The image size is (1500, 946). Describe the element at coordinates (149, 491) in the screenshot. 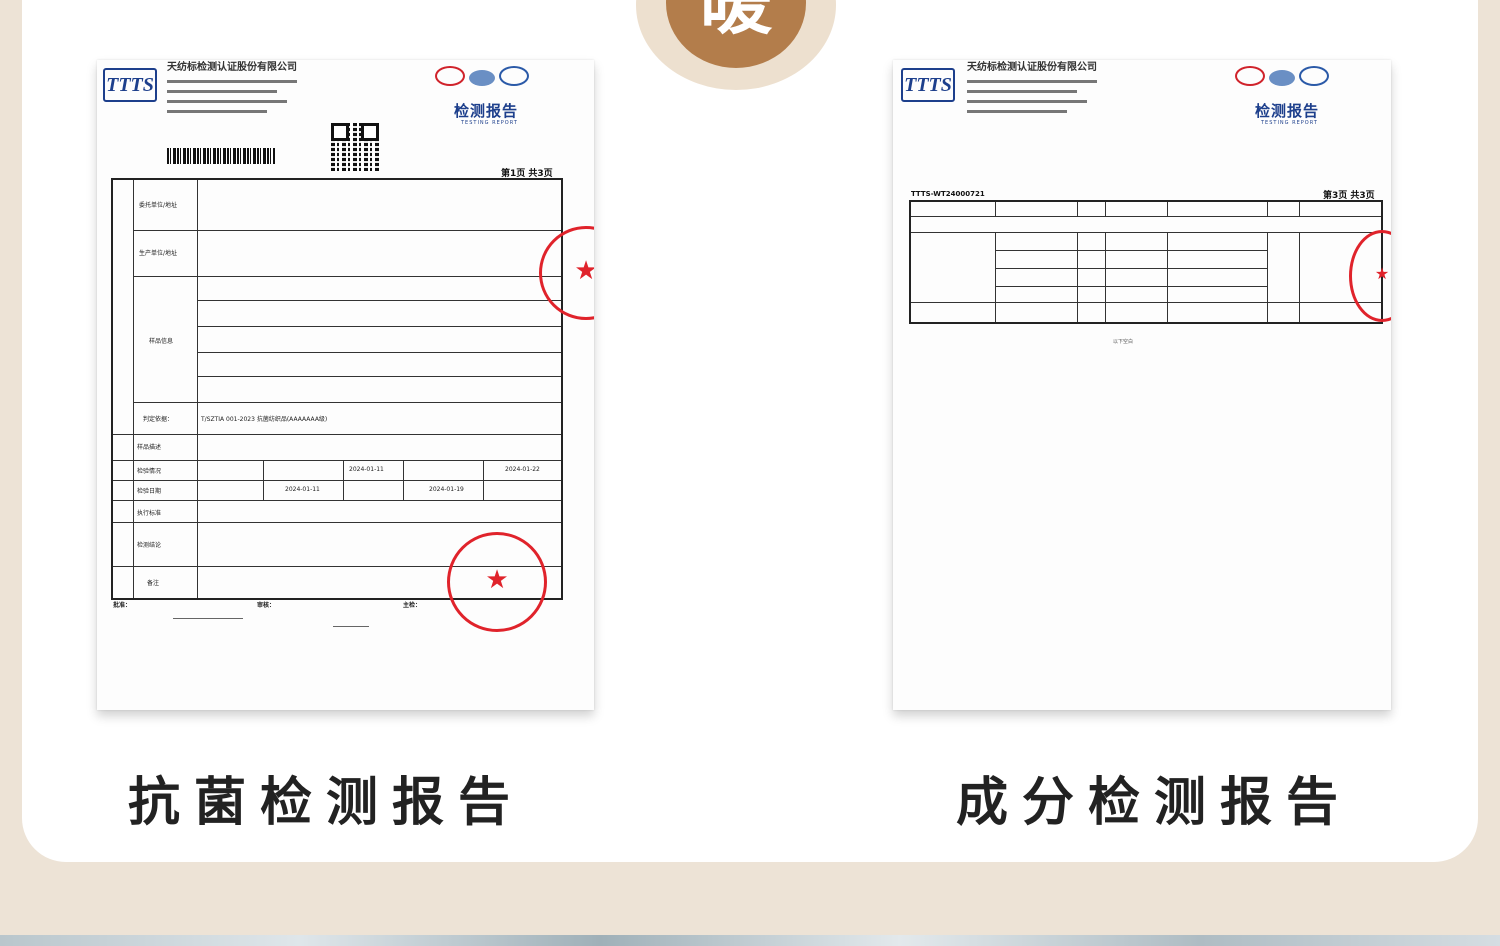

I see `test-date-label: 检验日期` at that location.